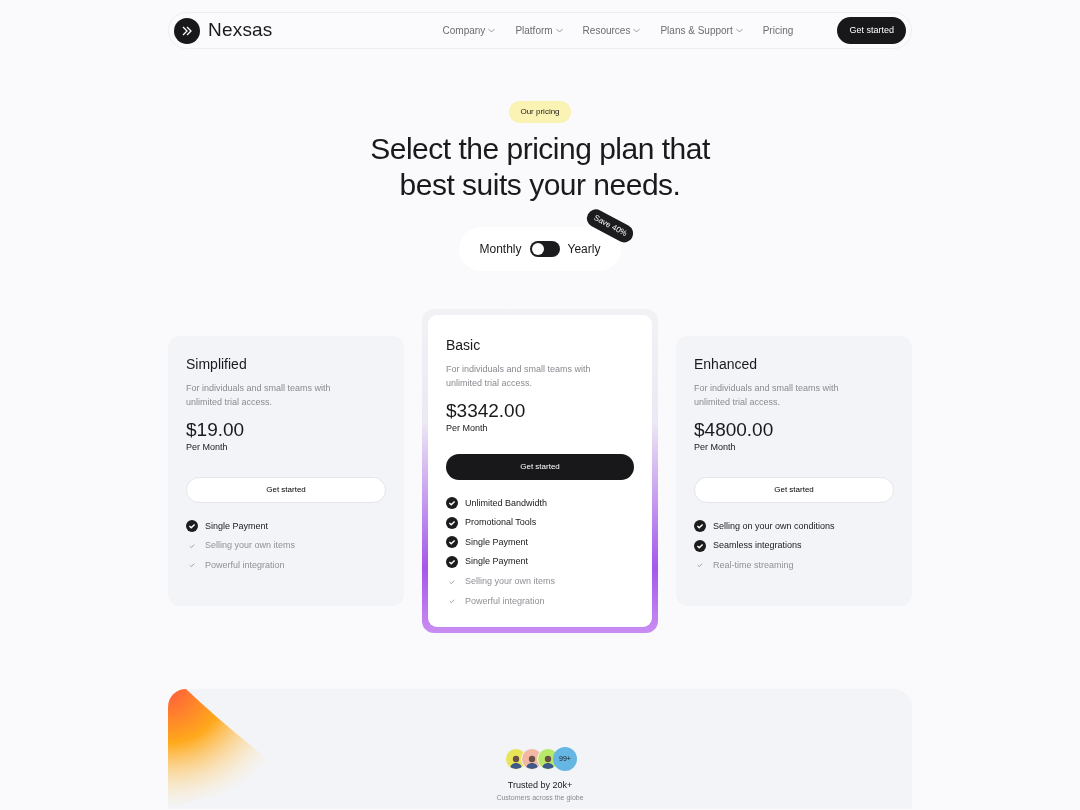 This screenshot has width=1080, height=810. What do you see at coordinates (734, 430) in the screenshot?
I see `plan-price: $4800.00` at bounding box center [734, 430].